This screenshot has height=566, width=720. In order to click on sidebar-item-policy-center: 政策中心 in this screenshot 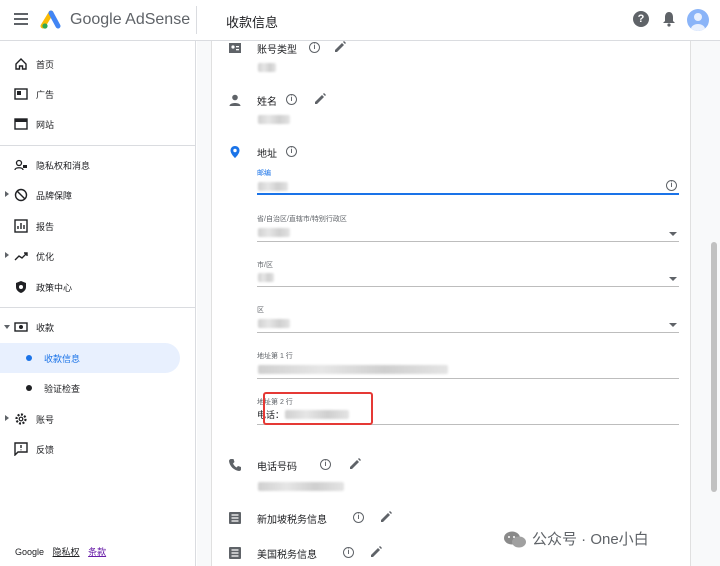, I will do `click(97, 287)`.